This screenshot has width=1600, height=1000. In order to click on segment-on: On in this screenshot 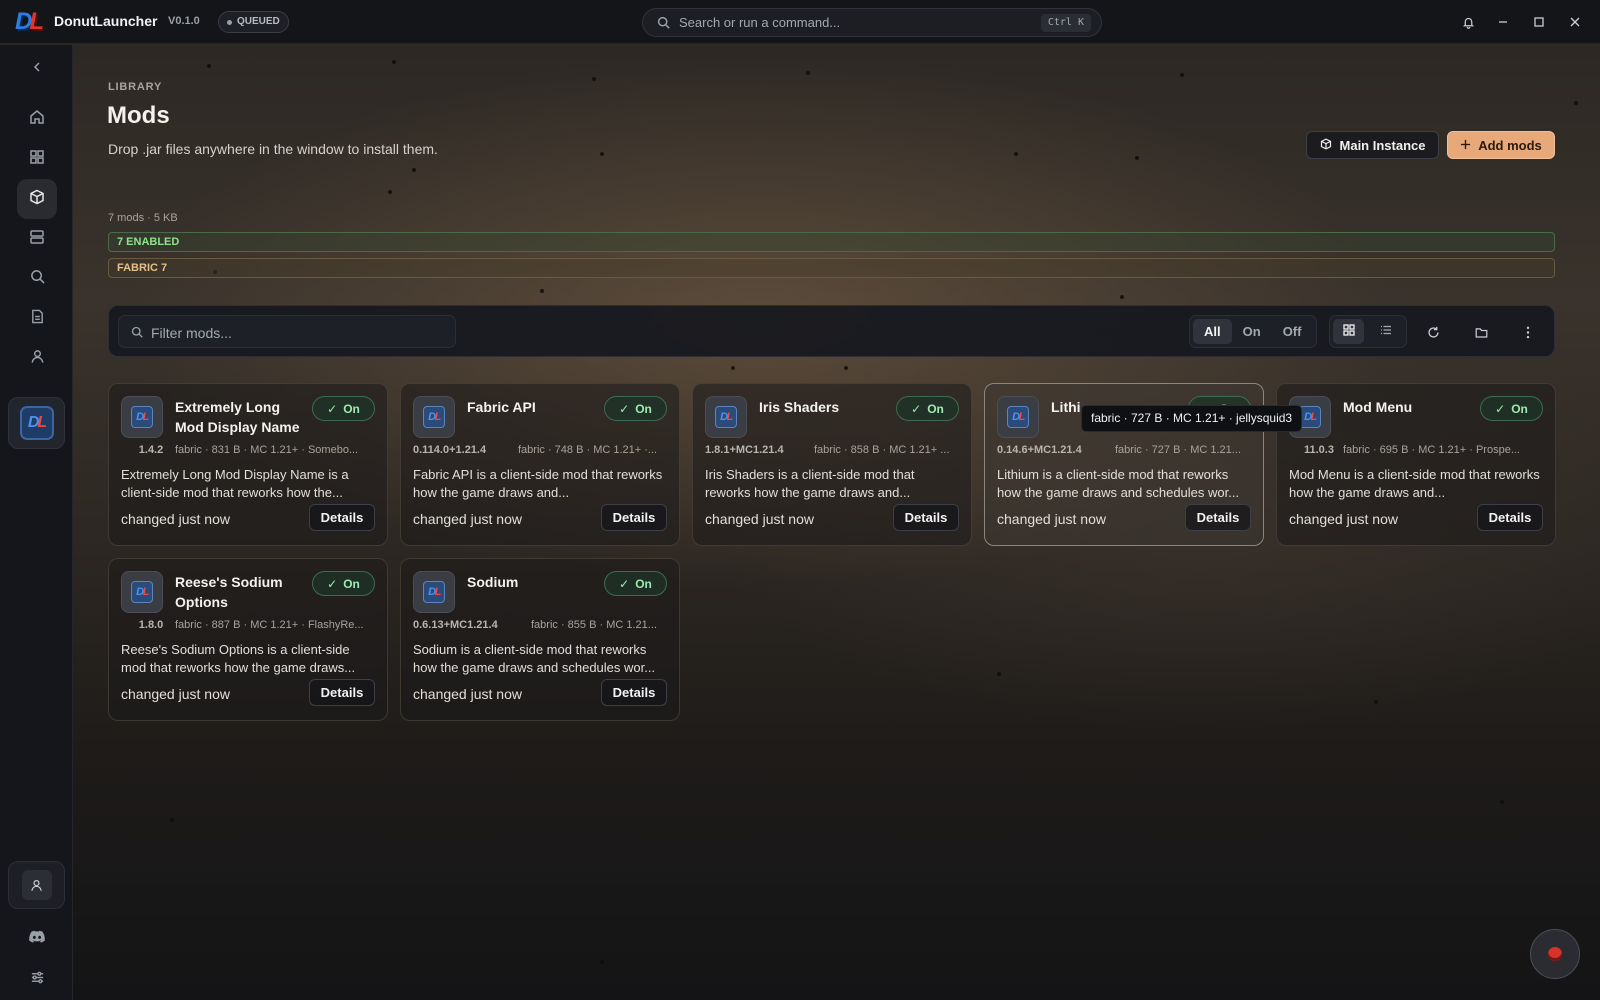, I will do `click(1252, 331)`.